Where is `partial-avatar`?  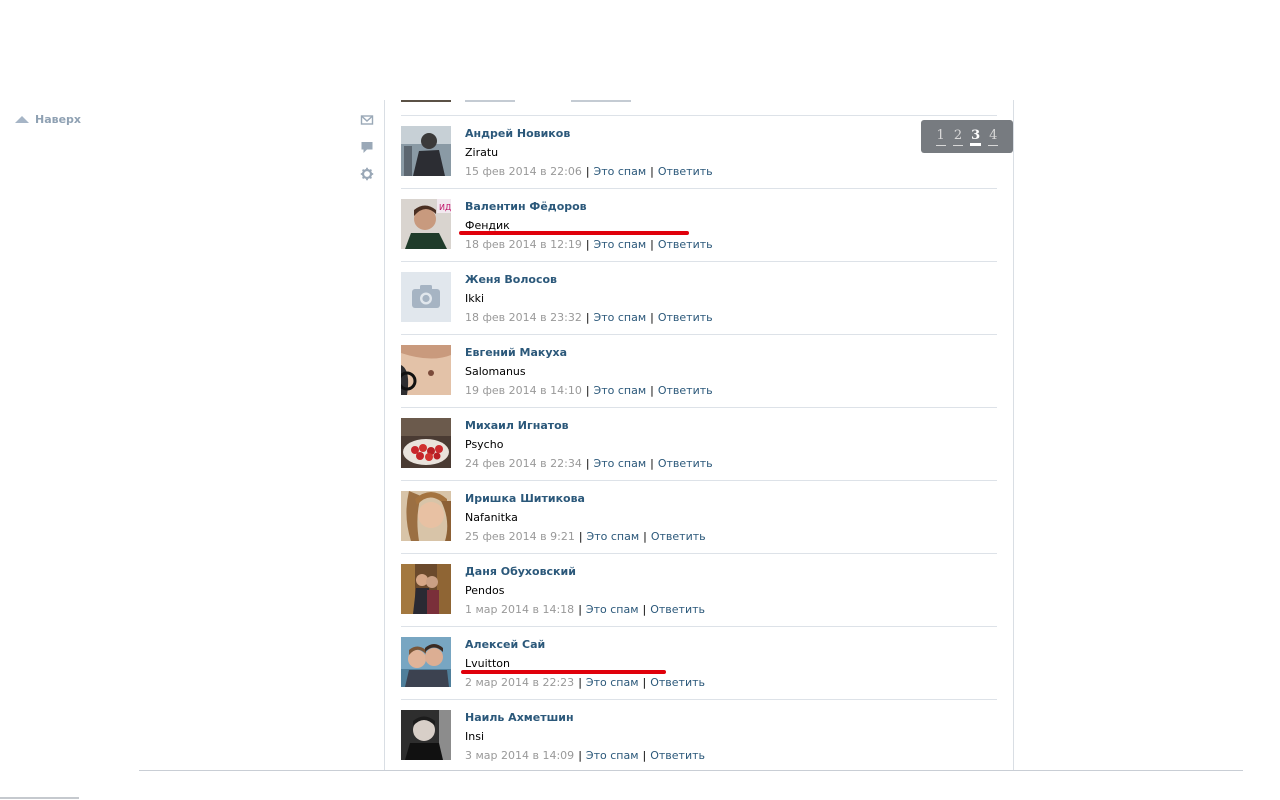
partial-avatar is located at coordinates (426, 101).